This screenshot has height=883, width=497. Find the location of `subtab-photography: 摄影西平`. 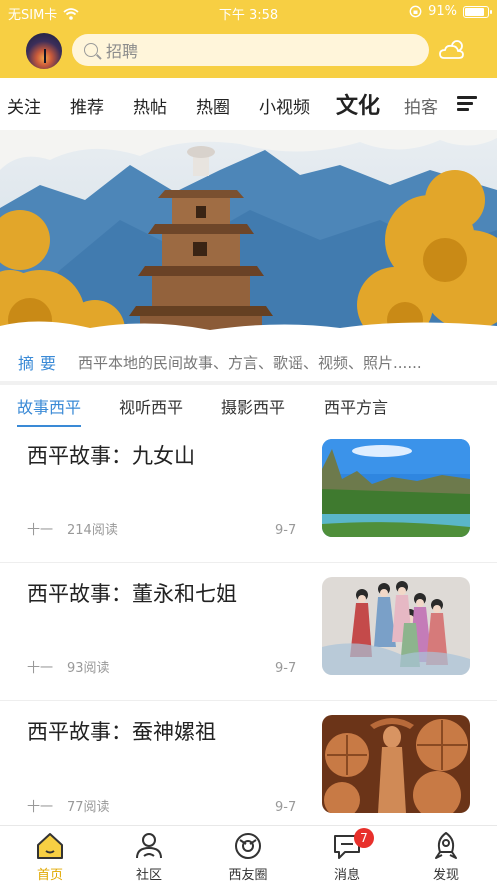

subtab-photography: 摄影西平 is located at coordinates (253, 406).